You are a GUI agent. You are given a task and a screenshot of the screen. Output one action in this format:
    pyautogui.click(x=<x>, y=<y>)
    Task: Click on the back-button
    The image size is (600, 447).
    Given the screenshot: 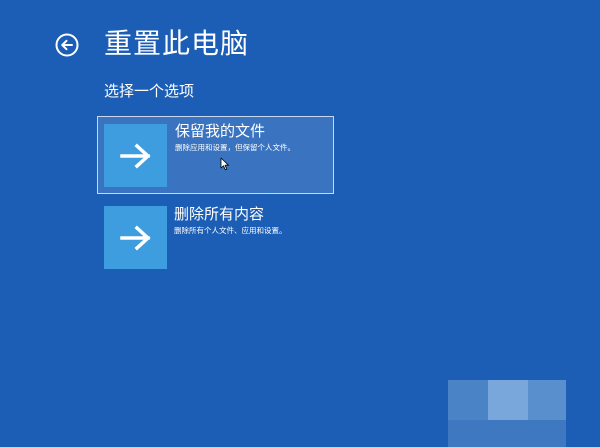 What is the action you would take?
    pyautogui.click(x=67, y=45)
    